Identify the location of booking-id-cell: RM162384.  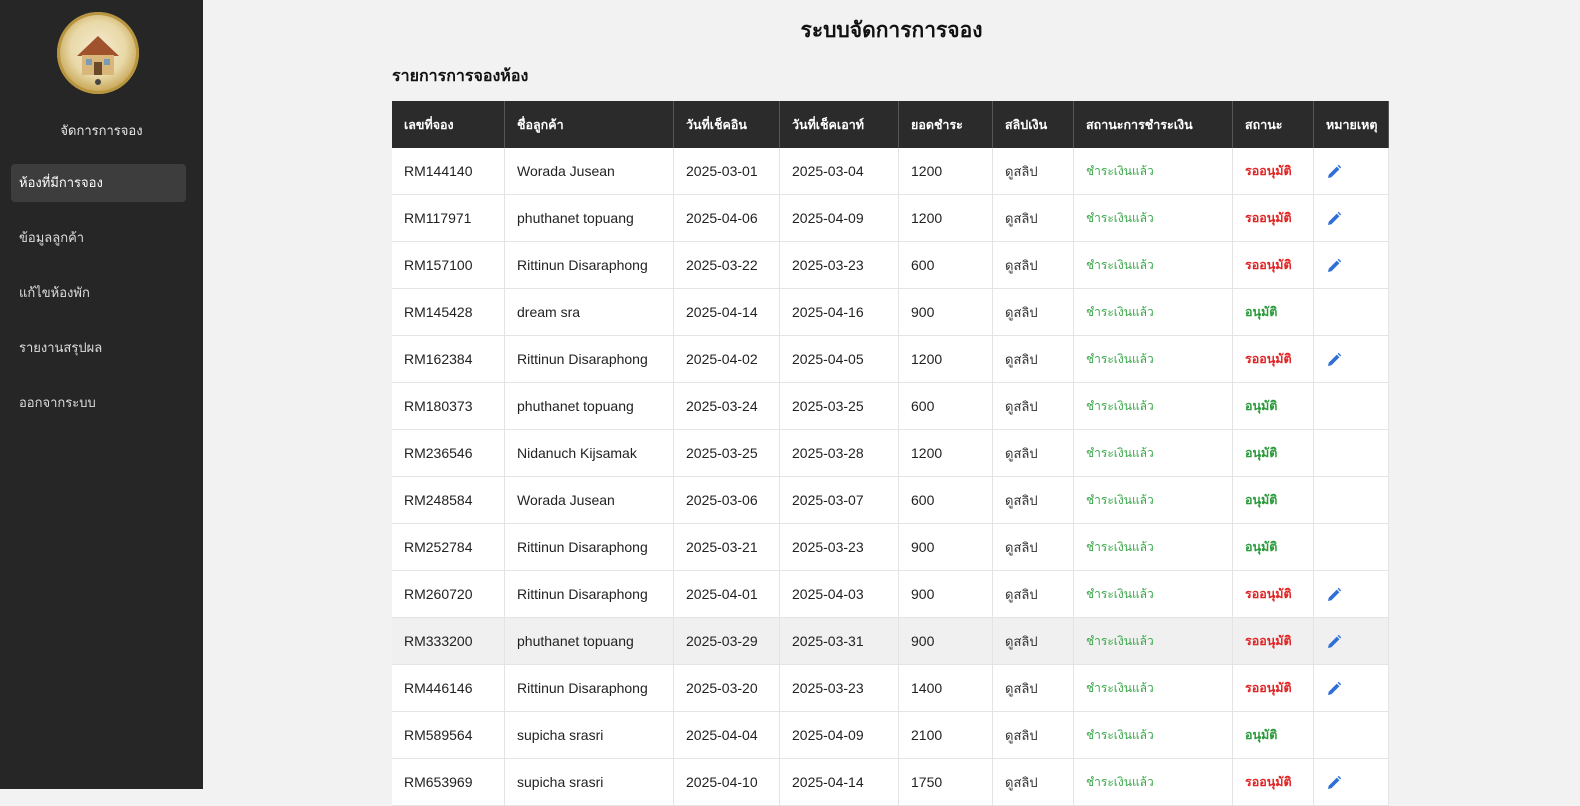
(448, 359).